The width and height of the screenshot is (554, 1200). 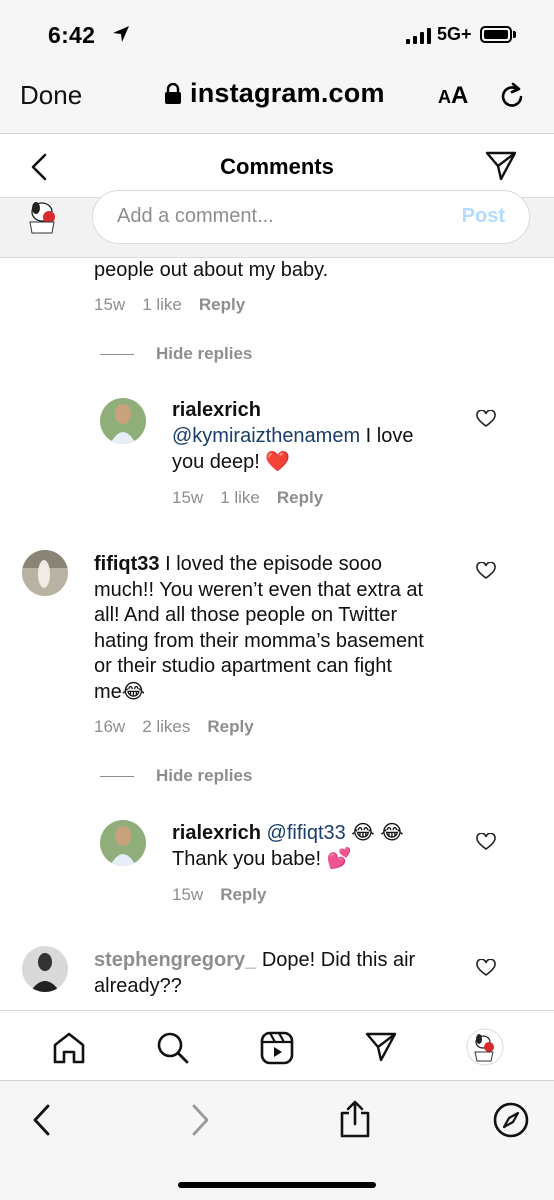 I want to click on compass-icon, so click(x=511, y=1120).